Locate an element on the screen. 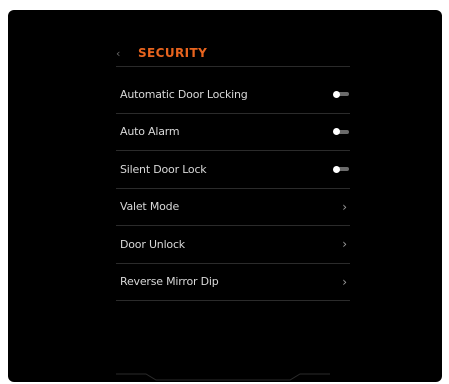 The height and width of the screenshot is (384, 449). setting-label: Valet Mode is located at coordinates (150, 207).